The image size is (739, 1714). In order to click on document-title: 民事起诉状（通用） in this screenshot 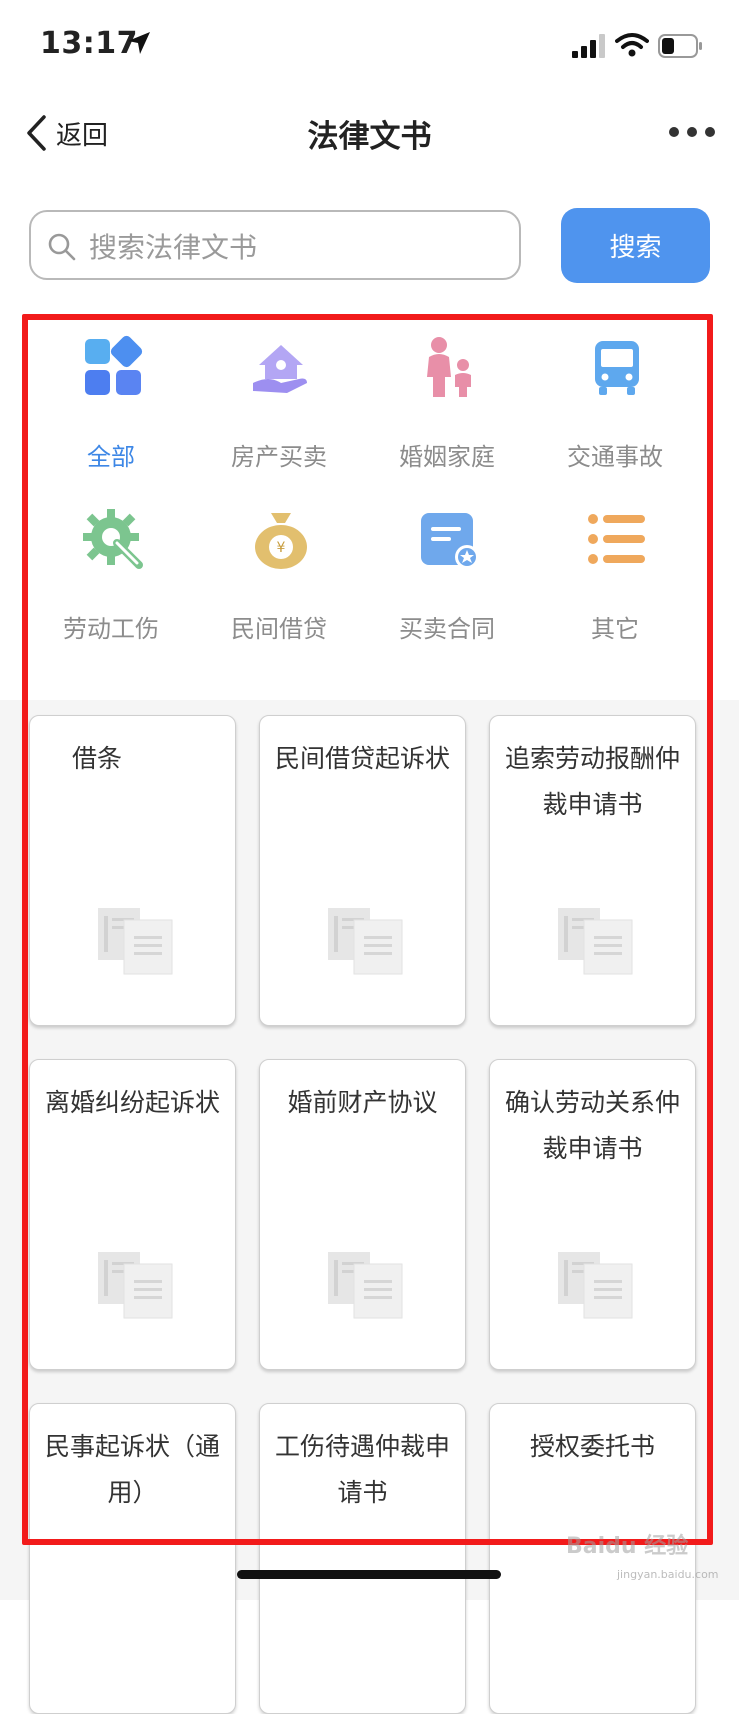, I will do `click(132, 1469)`.